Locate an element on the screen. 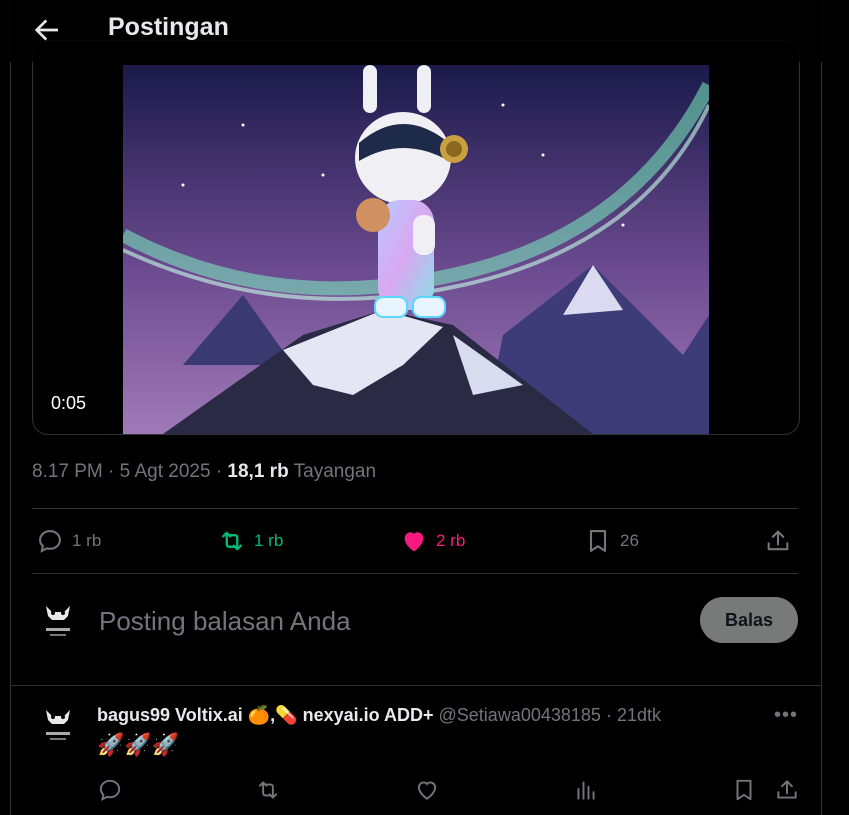 This screenshot has height=815, width=849. author-name-part2: nexyai.io ADD+ is located at coordinates (368, 715).